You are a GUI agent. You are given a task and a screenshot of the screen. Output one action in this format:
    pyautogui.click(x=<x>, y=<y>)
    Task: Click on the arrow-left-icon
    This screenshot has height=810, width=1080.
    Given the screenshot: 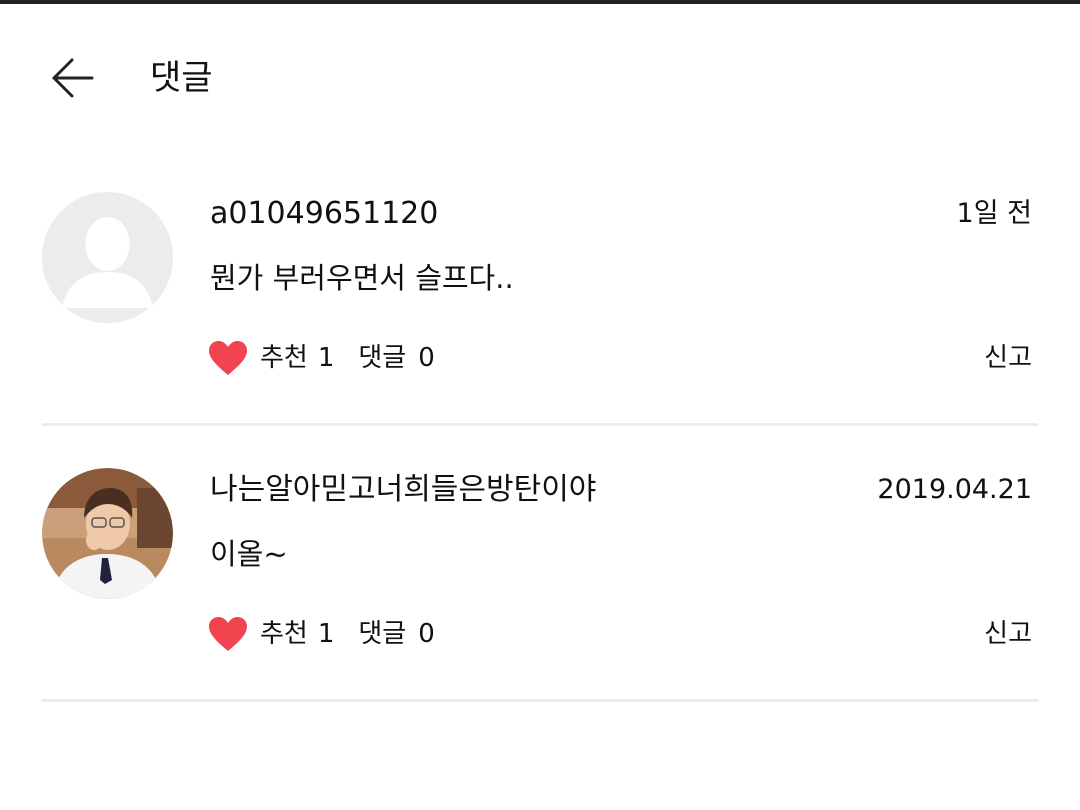 What is the action you would take?
    pyautogui.click(x=73, y=78)
    